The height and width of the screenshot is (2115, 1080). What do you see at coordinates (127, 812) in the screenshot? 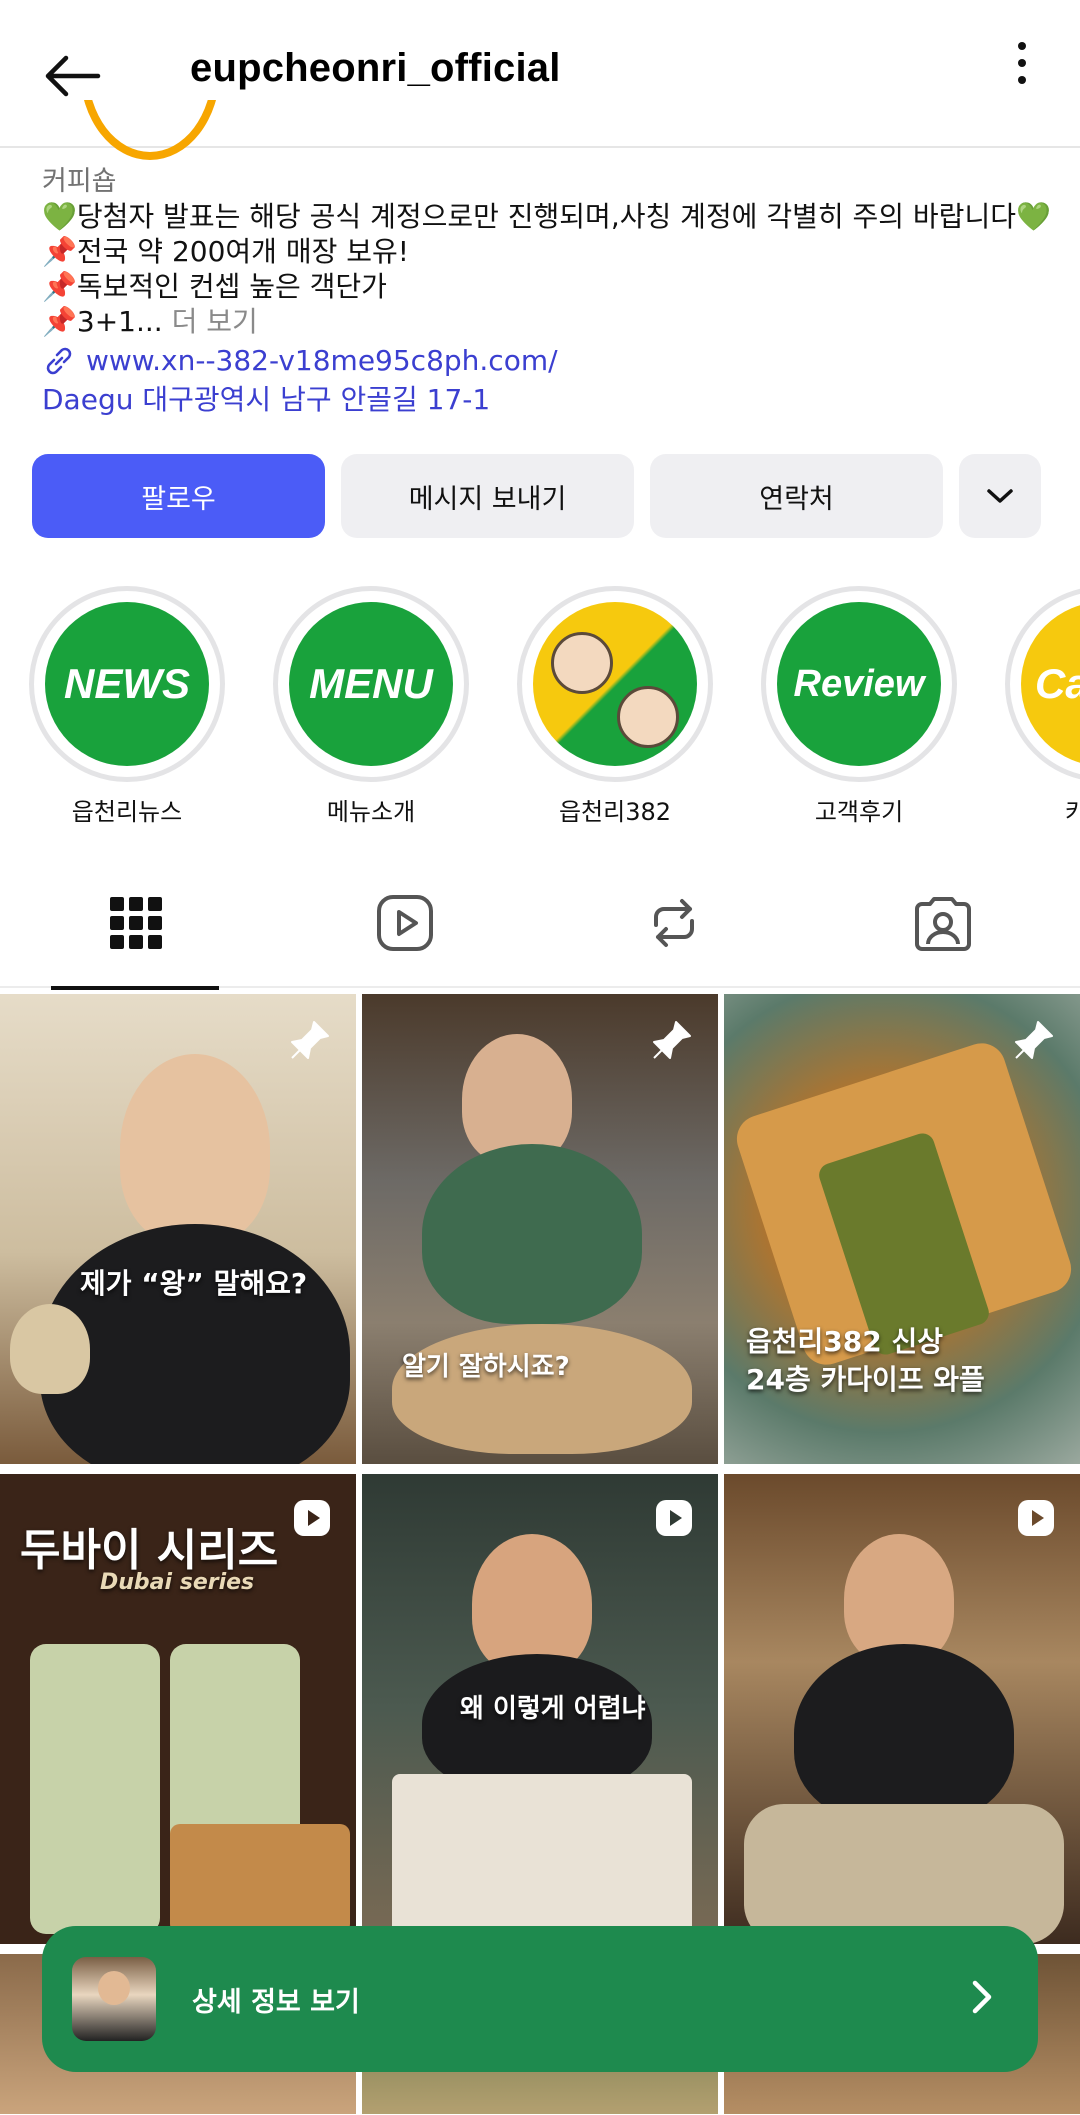
I see `highlight-label: 읍천리뉴스` at bounding box center [127, 812].